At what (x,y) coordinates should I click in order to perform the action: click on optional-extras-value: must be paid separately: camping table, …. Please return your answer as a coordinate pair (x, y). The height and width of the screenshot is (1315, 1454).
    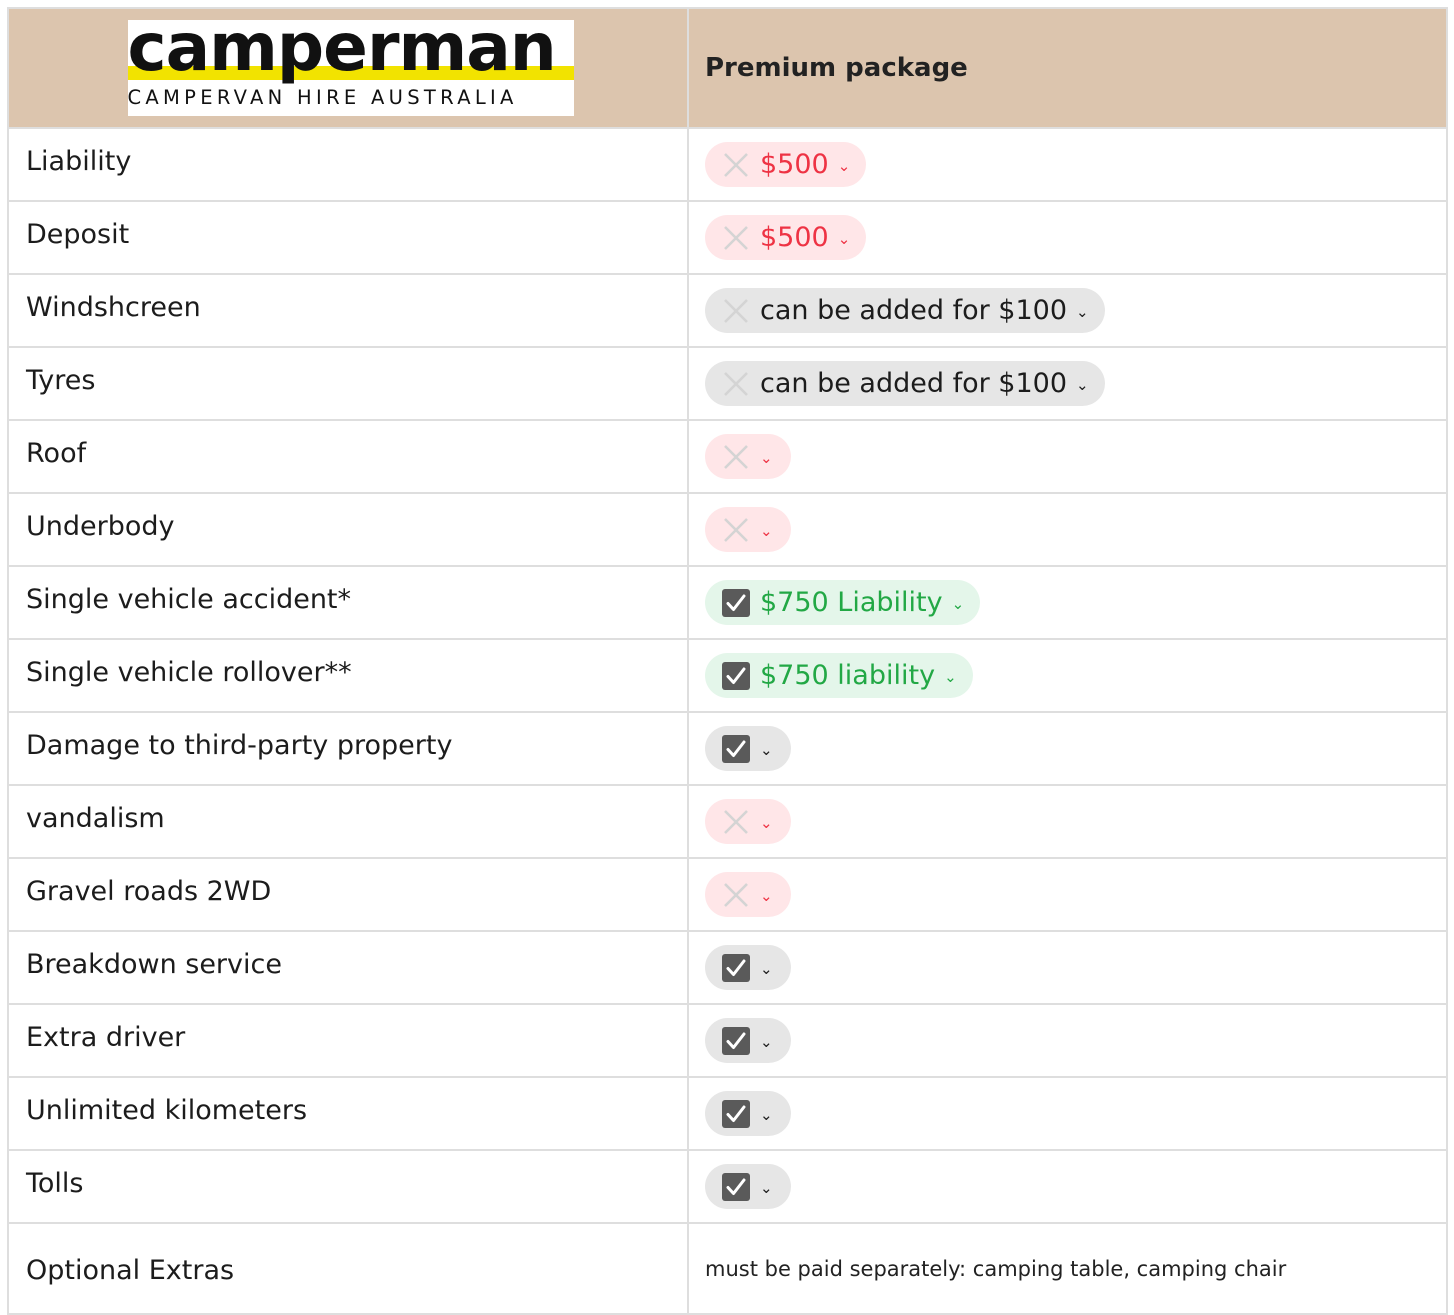
    Looking at the image, I should click on (1068, 1268).